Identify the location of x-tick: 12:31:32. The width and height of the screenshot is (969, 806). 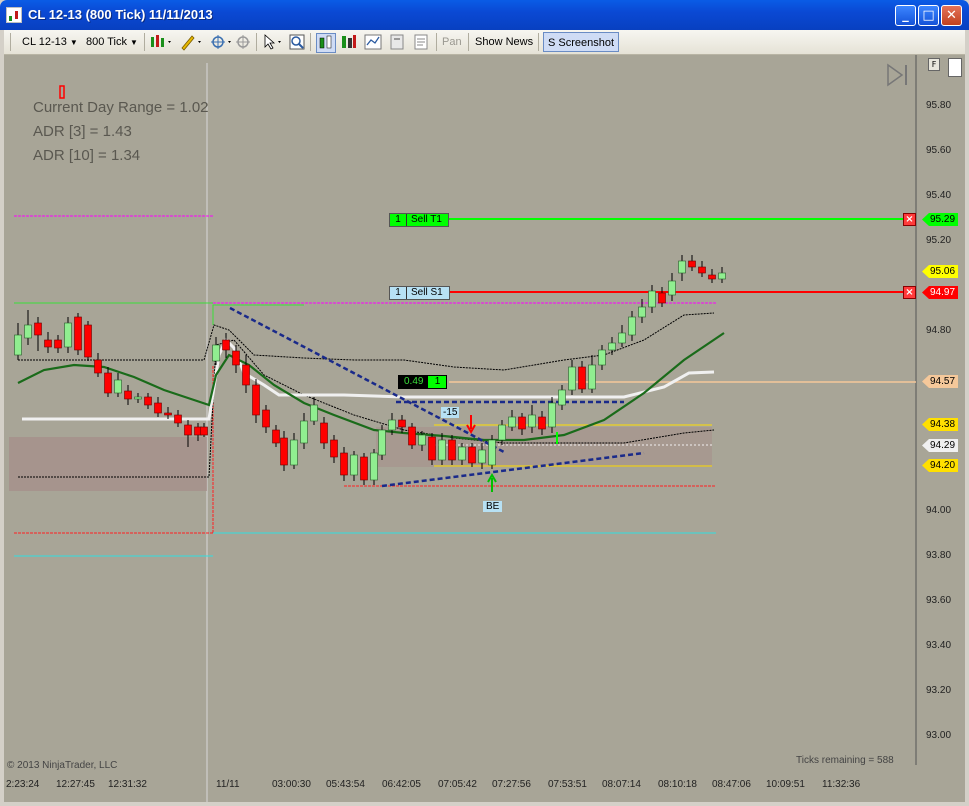
(127, 784).